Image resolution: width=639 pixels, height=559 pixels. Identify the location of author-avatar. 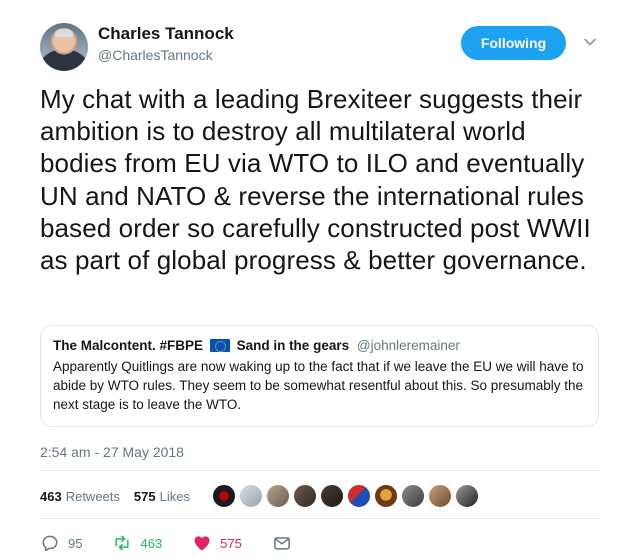
(64, 47).